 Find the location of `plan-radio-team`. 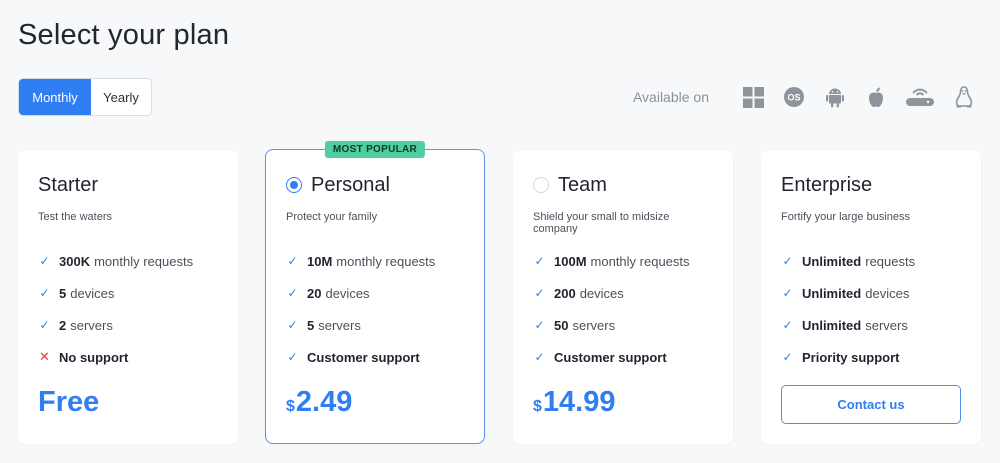

plan-radio-team is located at coordinates (541, 185).